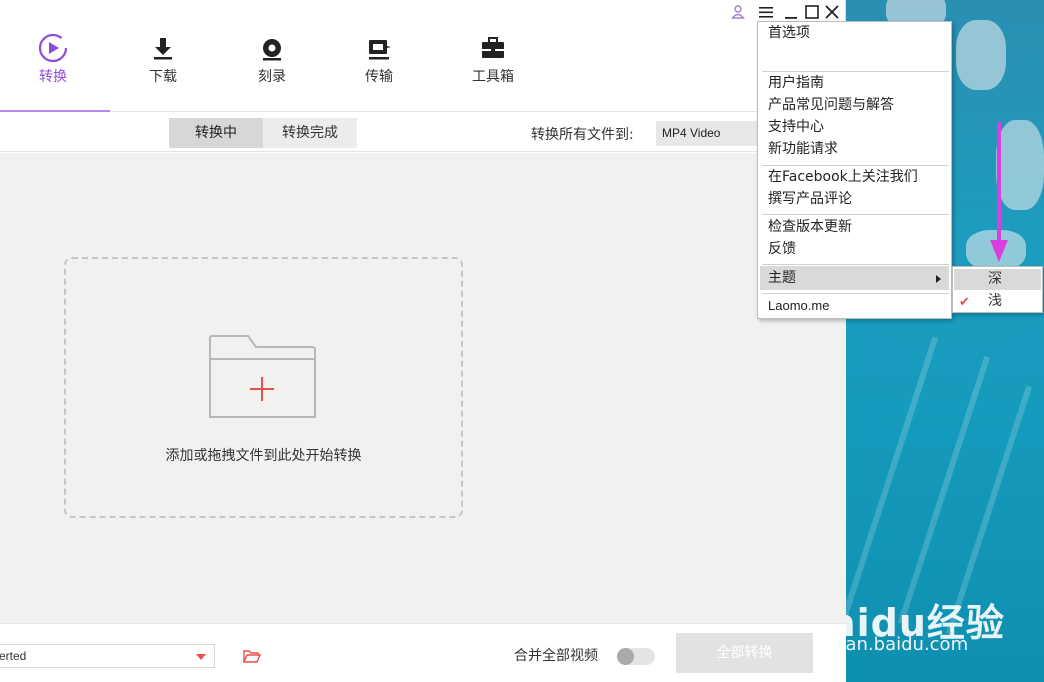 The height and width of the screenshot is (682, 1044). What do you see at coordinates (782, 278) in the screenshot?
I see `menu-item-theme: 主题` at bounding box center [782, 278].